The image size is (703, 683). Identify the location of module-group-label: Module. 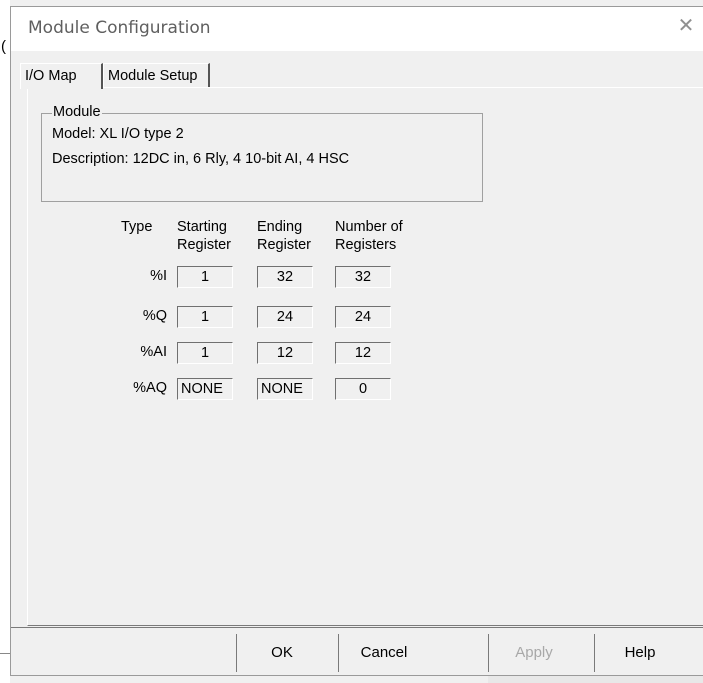
(77, 112).